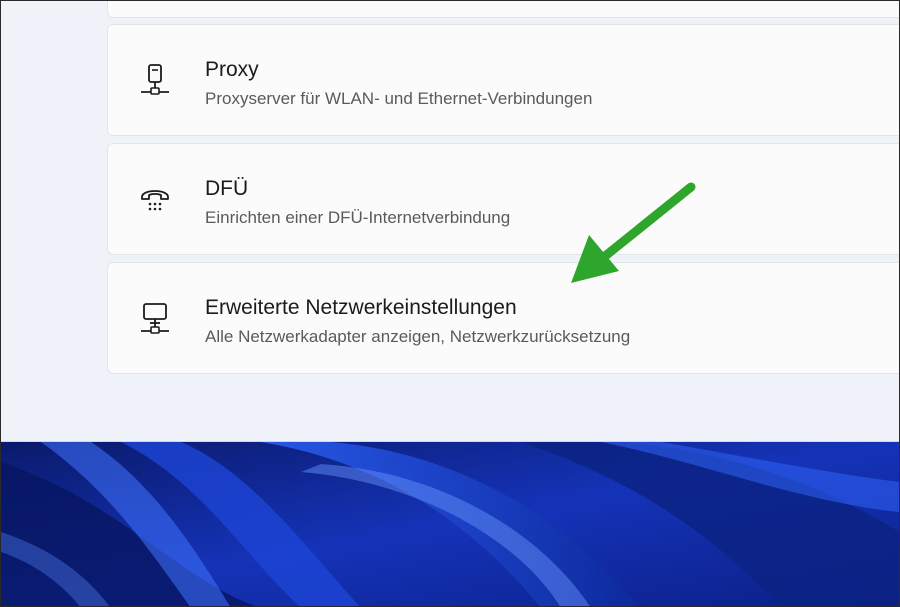  I want to click on setting-title: Erweiterte Netzwerkeinstellungen, so click(361, 307).